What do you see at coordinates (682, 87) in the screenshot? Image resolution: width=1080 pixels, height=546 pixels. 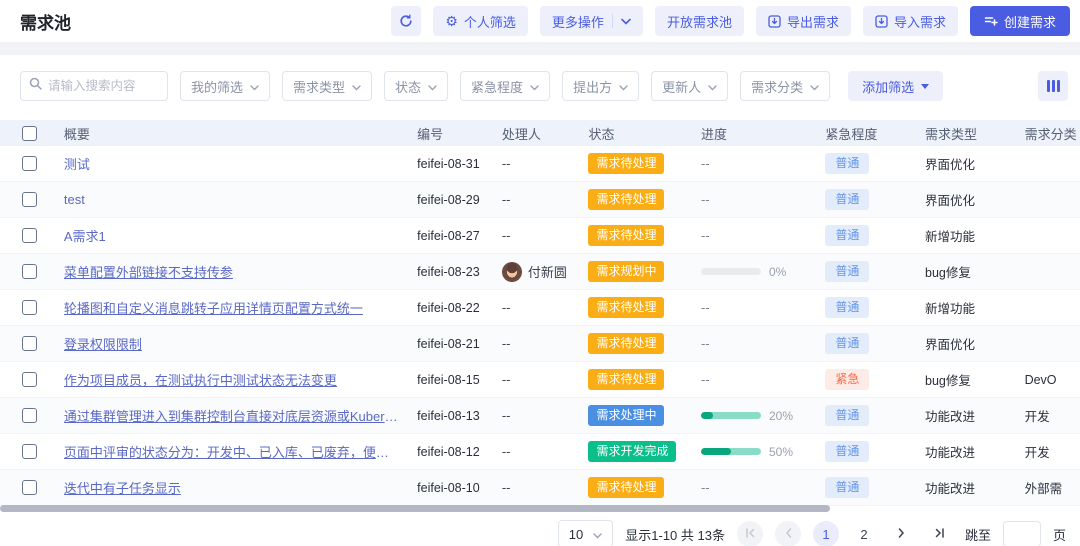 I see `chip-label: 更新人` at bounding box center [682, 87].